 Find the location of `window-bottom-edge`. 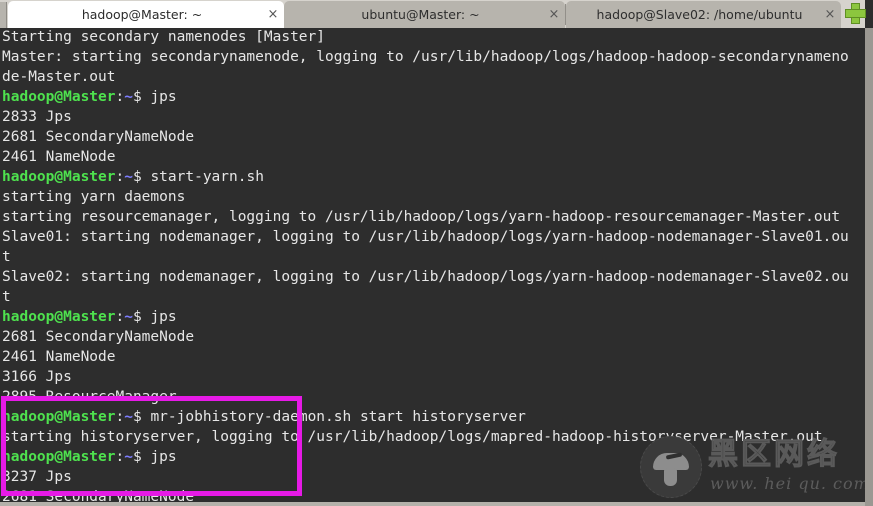

window-bottom-edge is located at coordinates (436, 504).